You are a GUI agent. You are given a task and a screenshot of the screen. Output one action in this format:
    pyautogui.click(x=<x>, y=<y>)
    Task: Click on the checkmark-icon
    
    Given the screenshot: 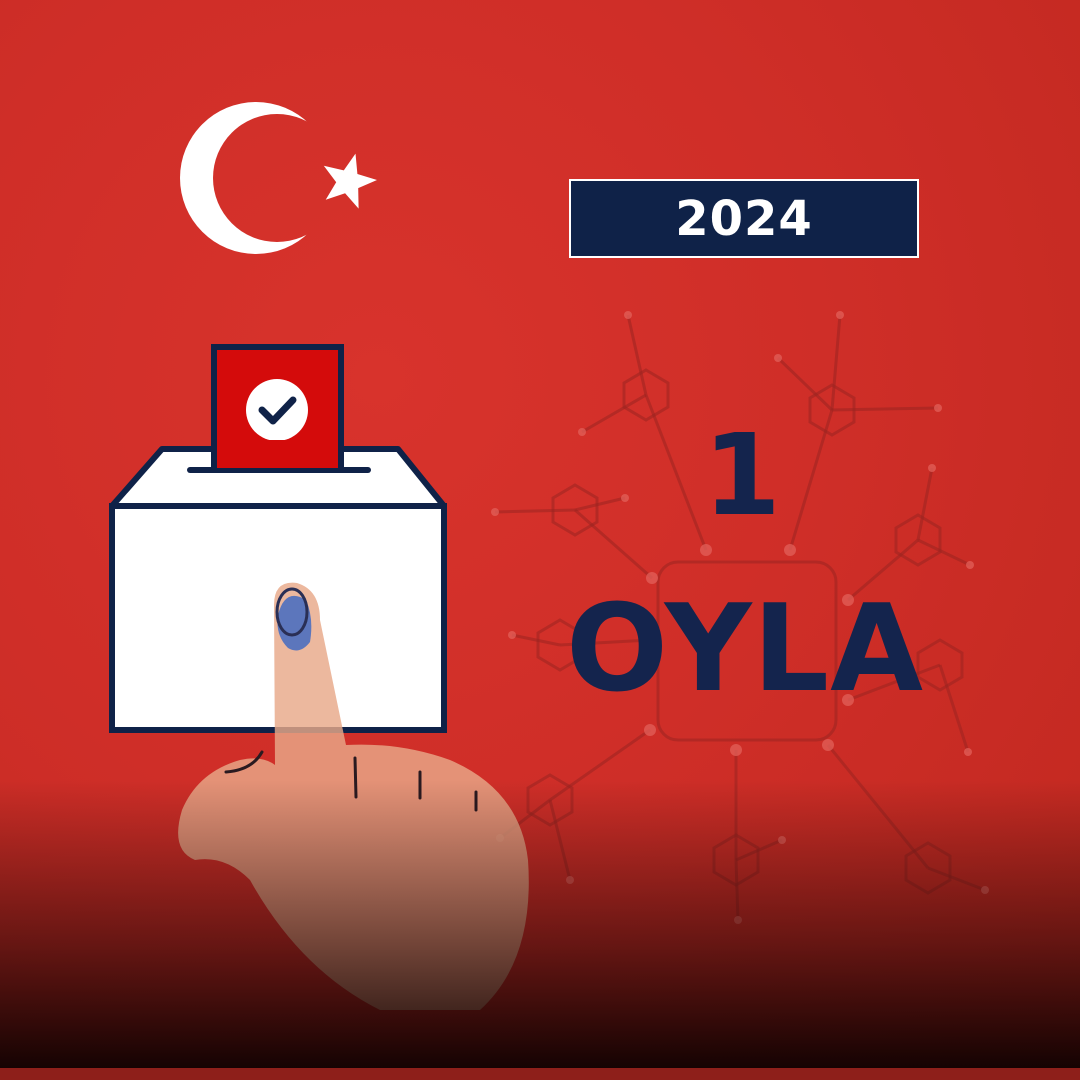 What is the action you would take?
    pyautogui.click(x=277, y=410)
    